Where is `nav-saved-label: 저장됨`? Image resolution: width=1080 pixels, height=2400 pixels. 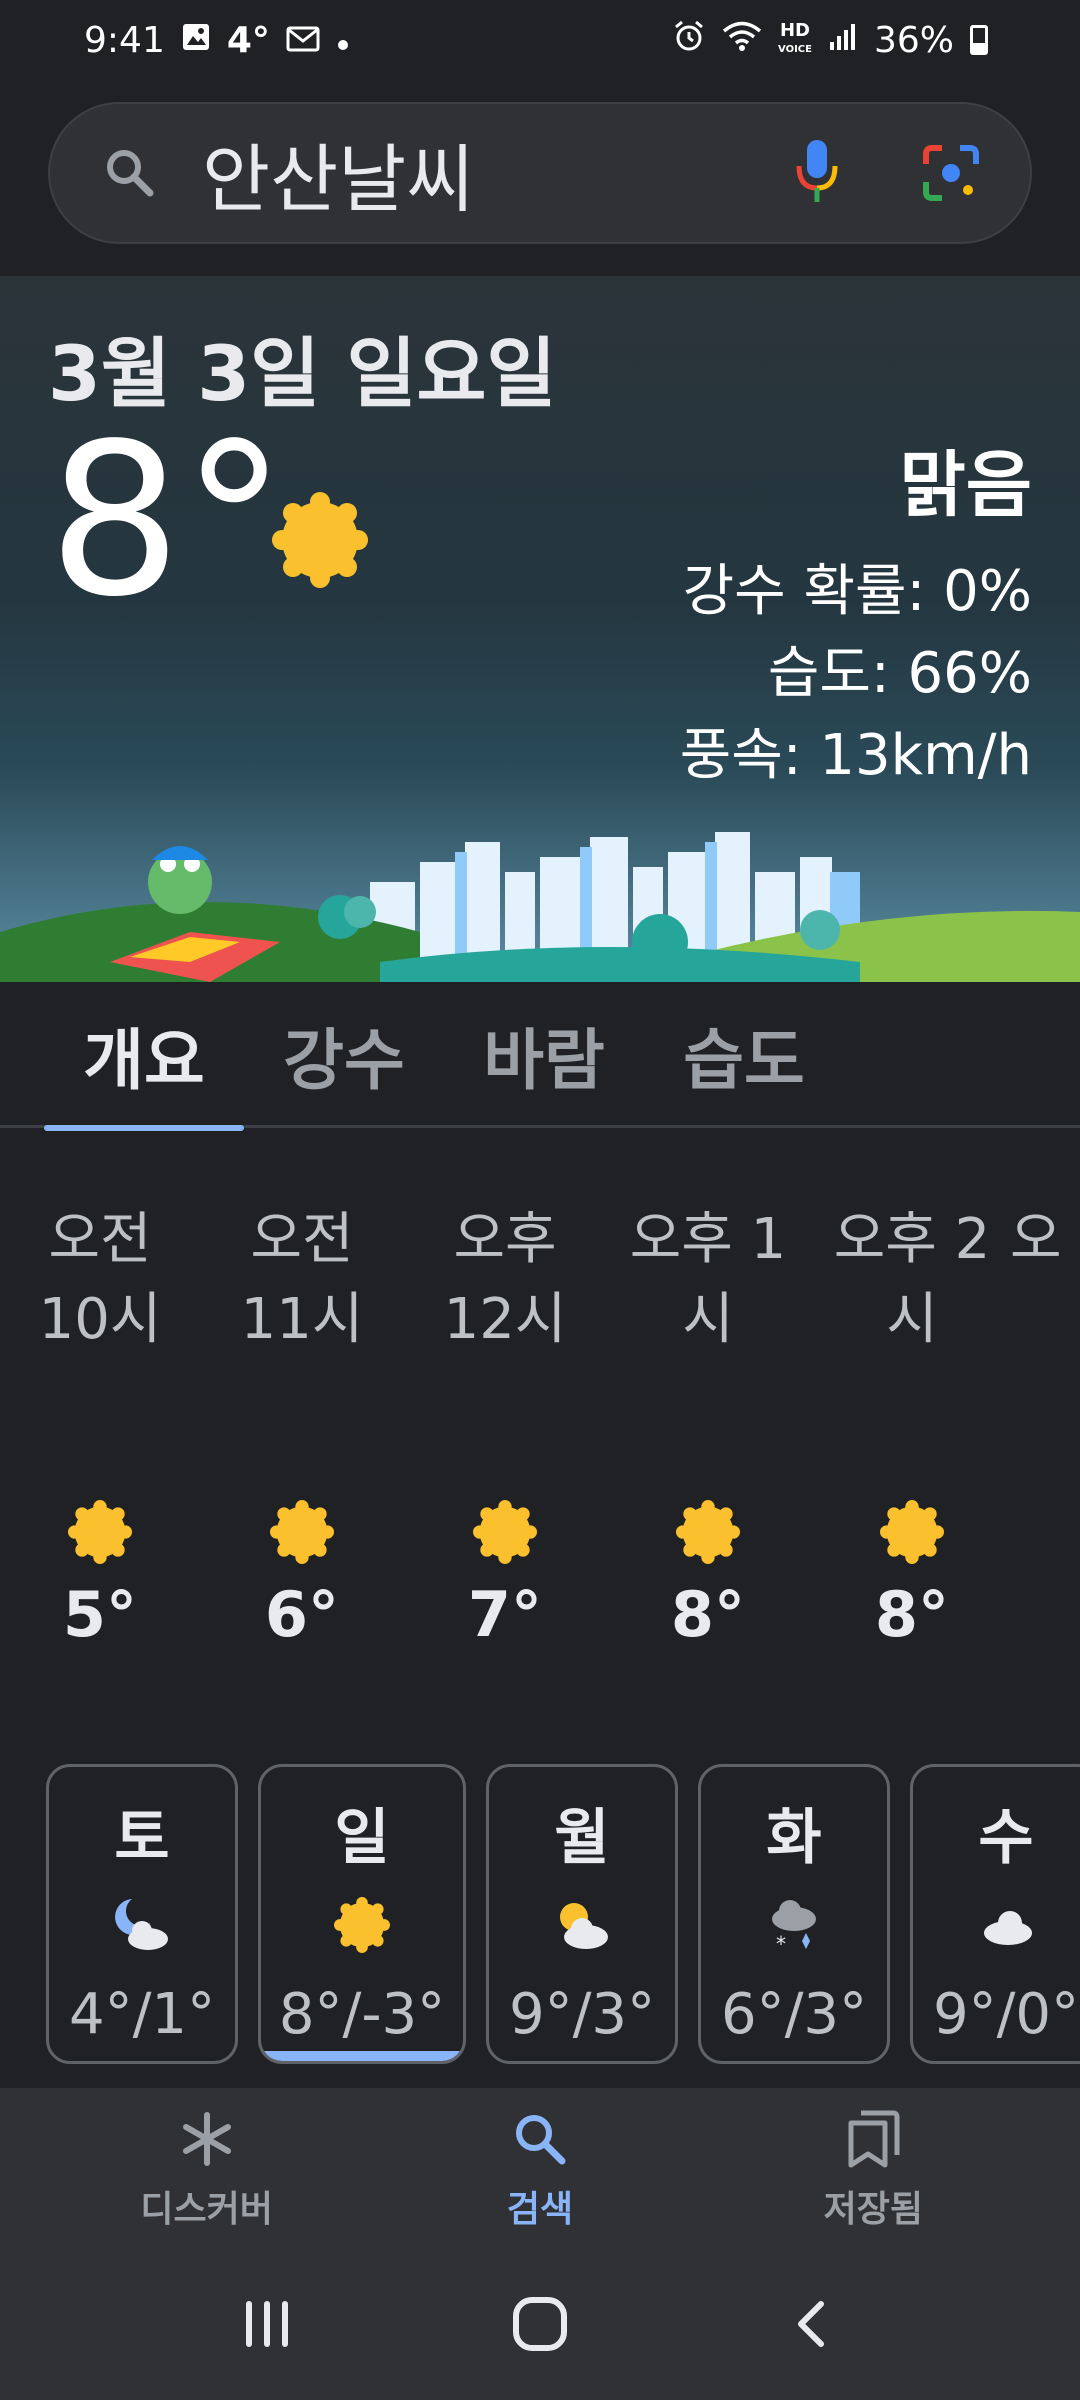 nav-saved-label: 저장됨 is located at coordinates (873, 2209).